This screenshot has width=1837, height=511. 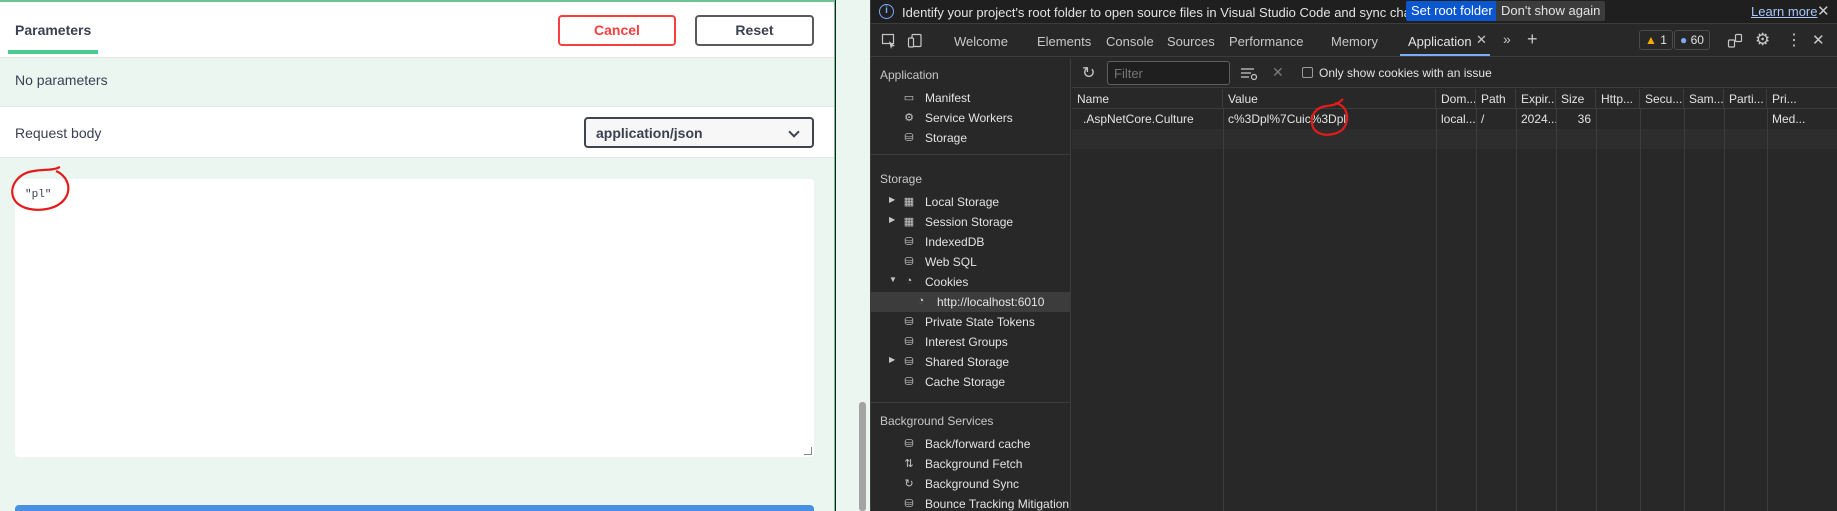 What do you see at coordinates (970, 342) in the screenshot?
I see `sidebar-item-interest-groups: ⛁ Interest Groups` at bounding box center [970, 342].